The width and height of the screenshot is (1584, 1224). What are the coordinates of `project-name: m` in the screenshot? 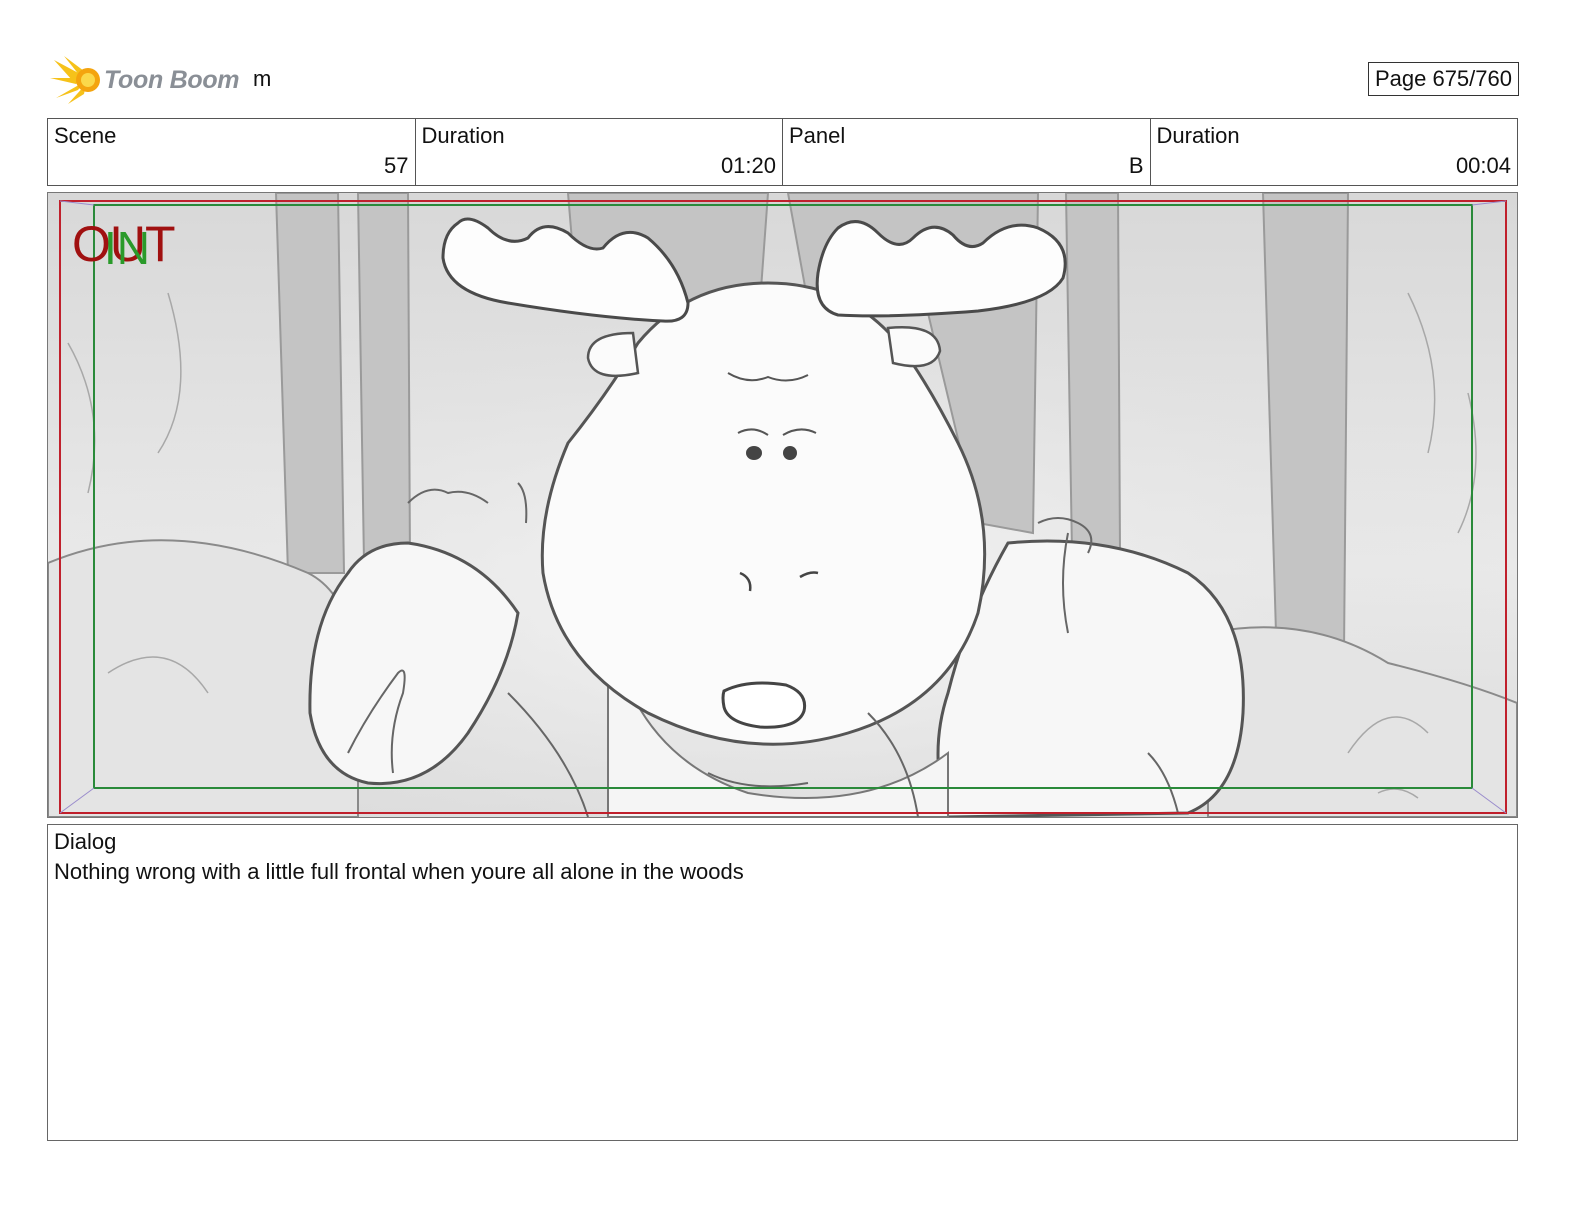 It's located at (262, 78).